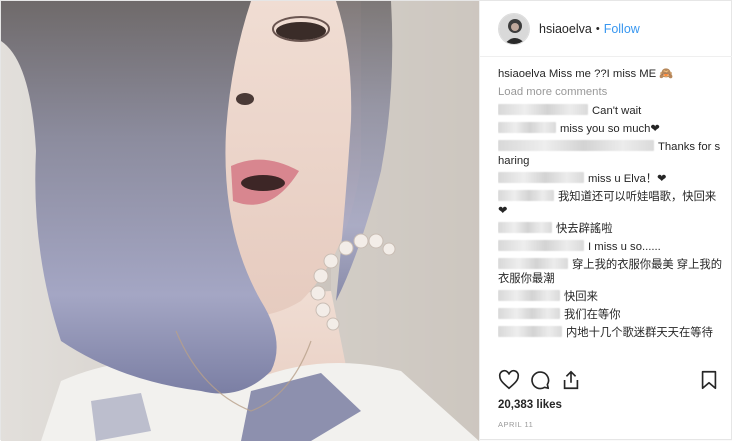  I want to click on avatar-image, so click(514, 28).